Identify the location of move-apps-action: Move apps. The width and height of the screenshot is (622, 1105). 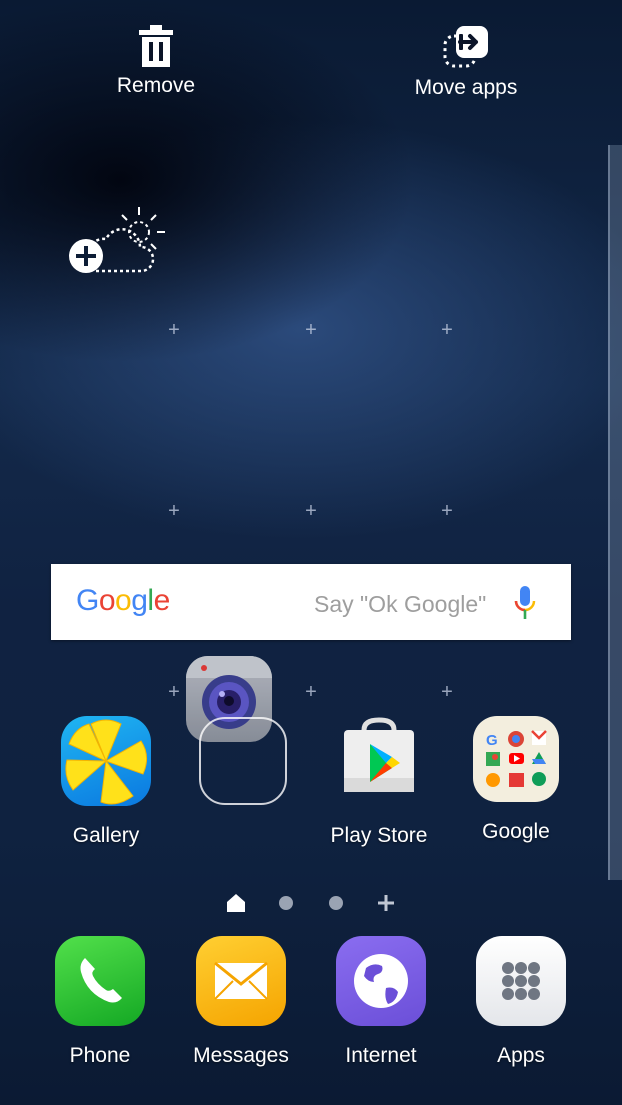
(466, 62).